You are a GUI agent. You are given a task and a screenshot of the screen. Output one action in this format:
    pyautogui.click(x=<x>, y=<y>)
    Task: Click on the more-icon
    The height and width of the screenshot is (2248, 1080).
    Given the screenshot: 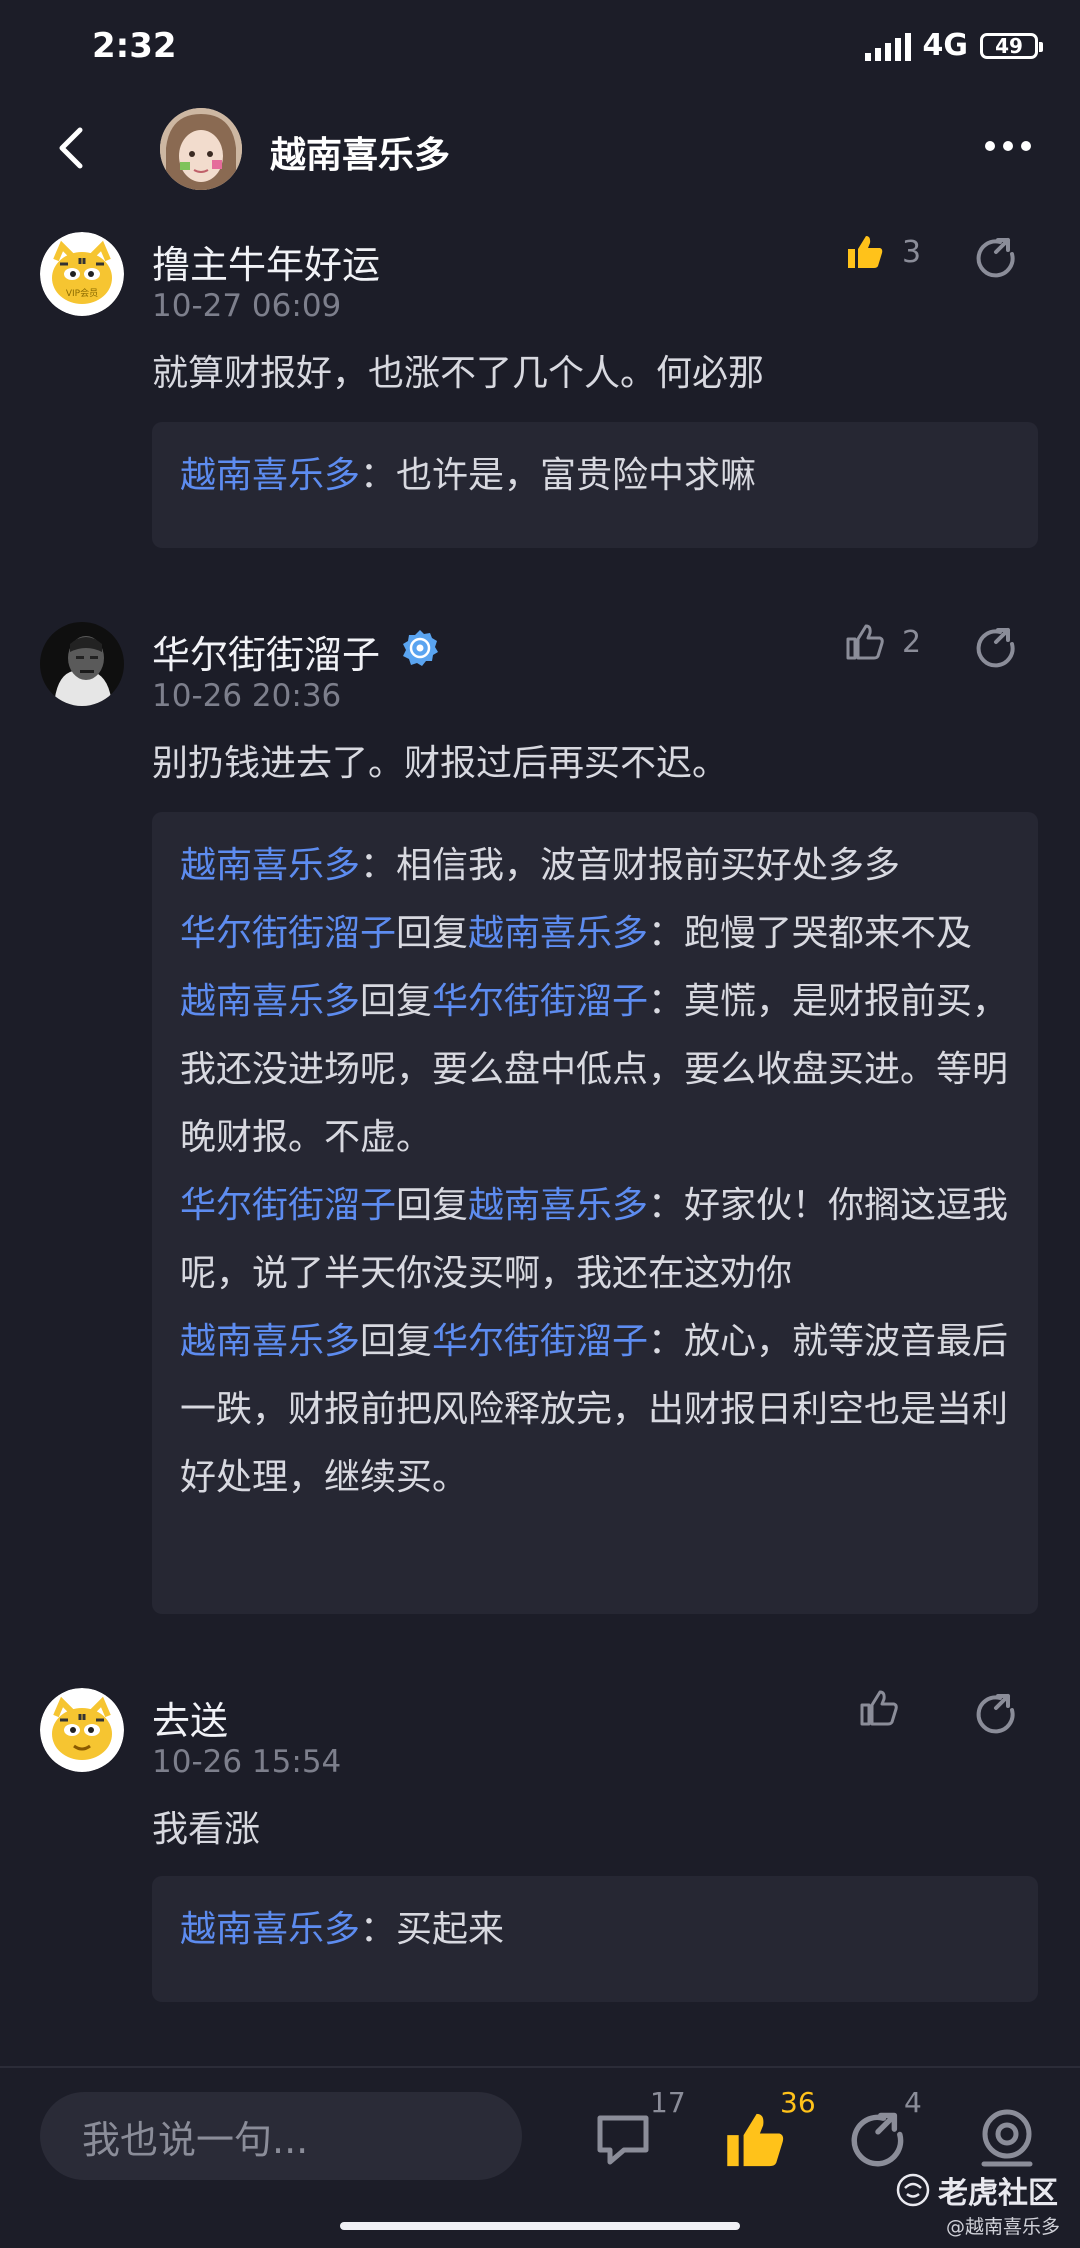 What is the action you would take?
    pyautogui.click(x=1008, y=146)
    